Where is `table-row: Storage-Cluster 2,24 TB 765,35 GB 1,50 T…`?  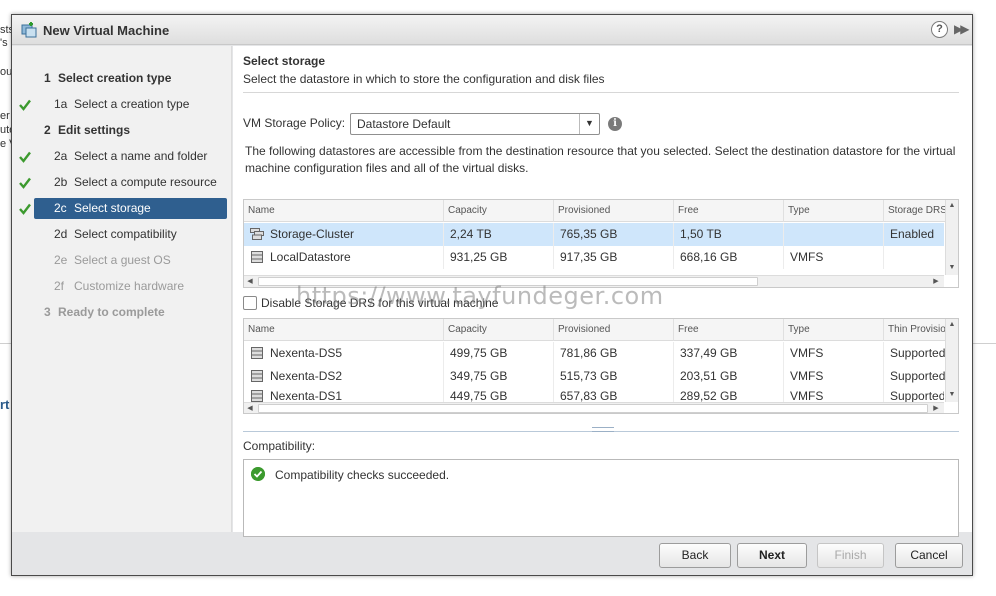
table-row: Storage-Cluster 2,24 TB 765,35 GB 1,50 T… is located at coordinates (595, 234).